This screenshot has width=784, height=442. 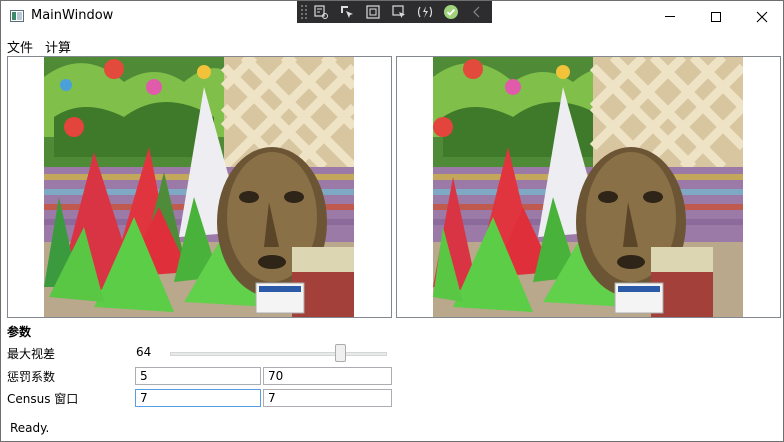 I want to click on census-width-input, so click(x=198, y=398).